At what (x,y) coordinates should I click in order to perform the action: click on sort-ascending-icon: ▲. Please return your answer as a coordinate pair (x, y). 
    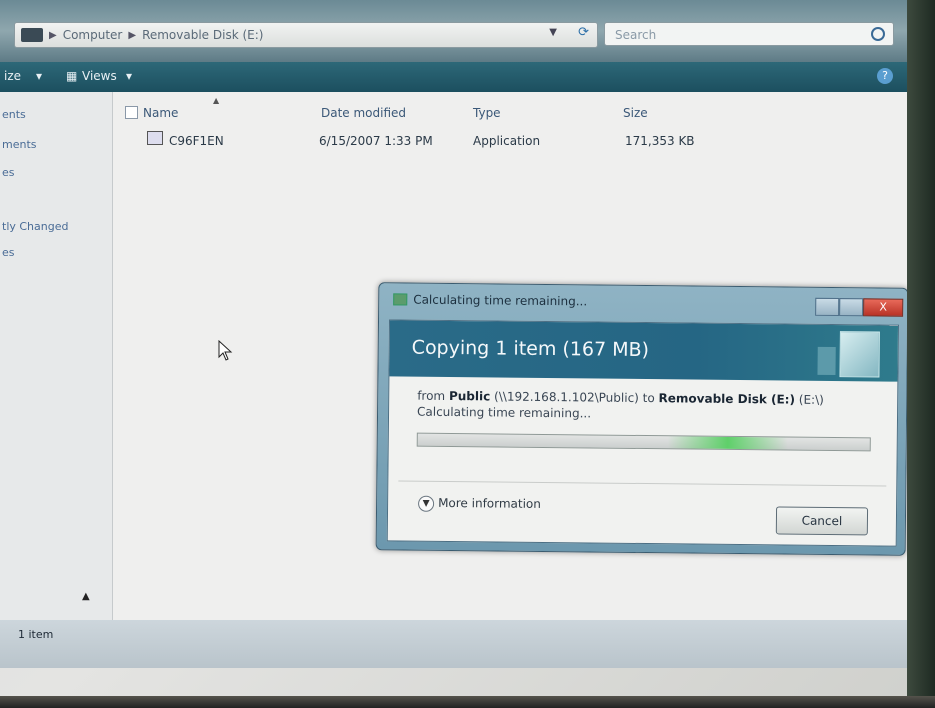
    Looking at the image, I should click on (216, 100).